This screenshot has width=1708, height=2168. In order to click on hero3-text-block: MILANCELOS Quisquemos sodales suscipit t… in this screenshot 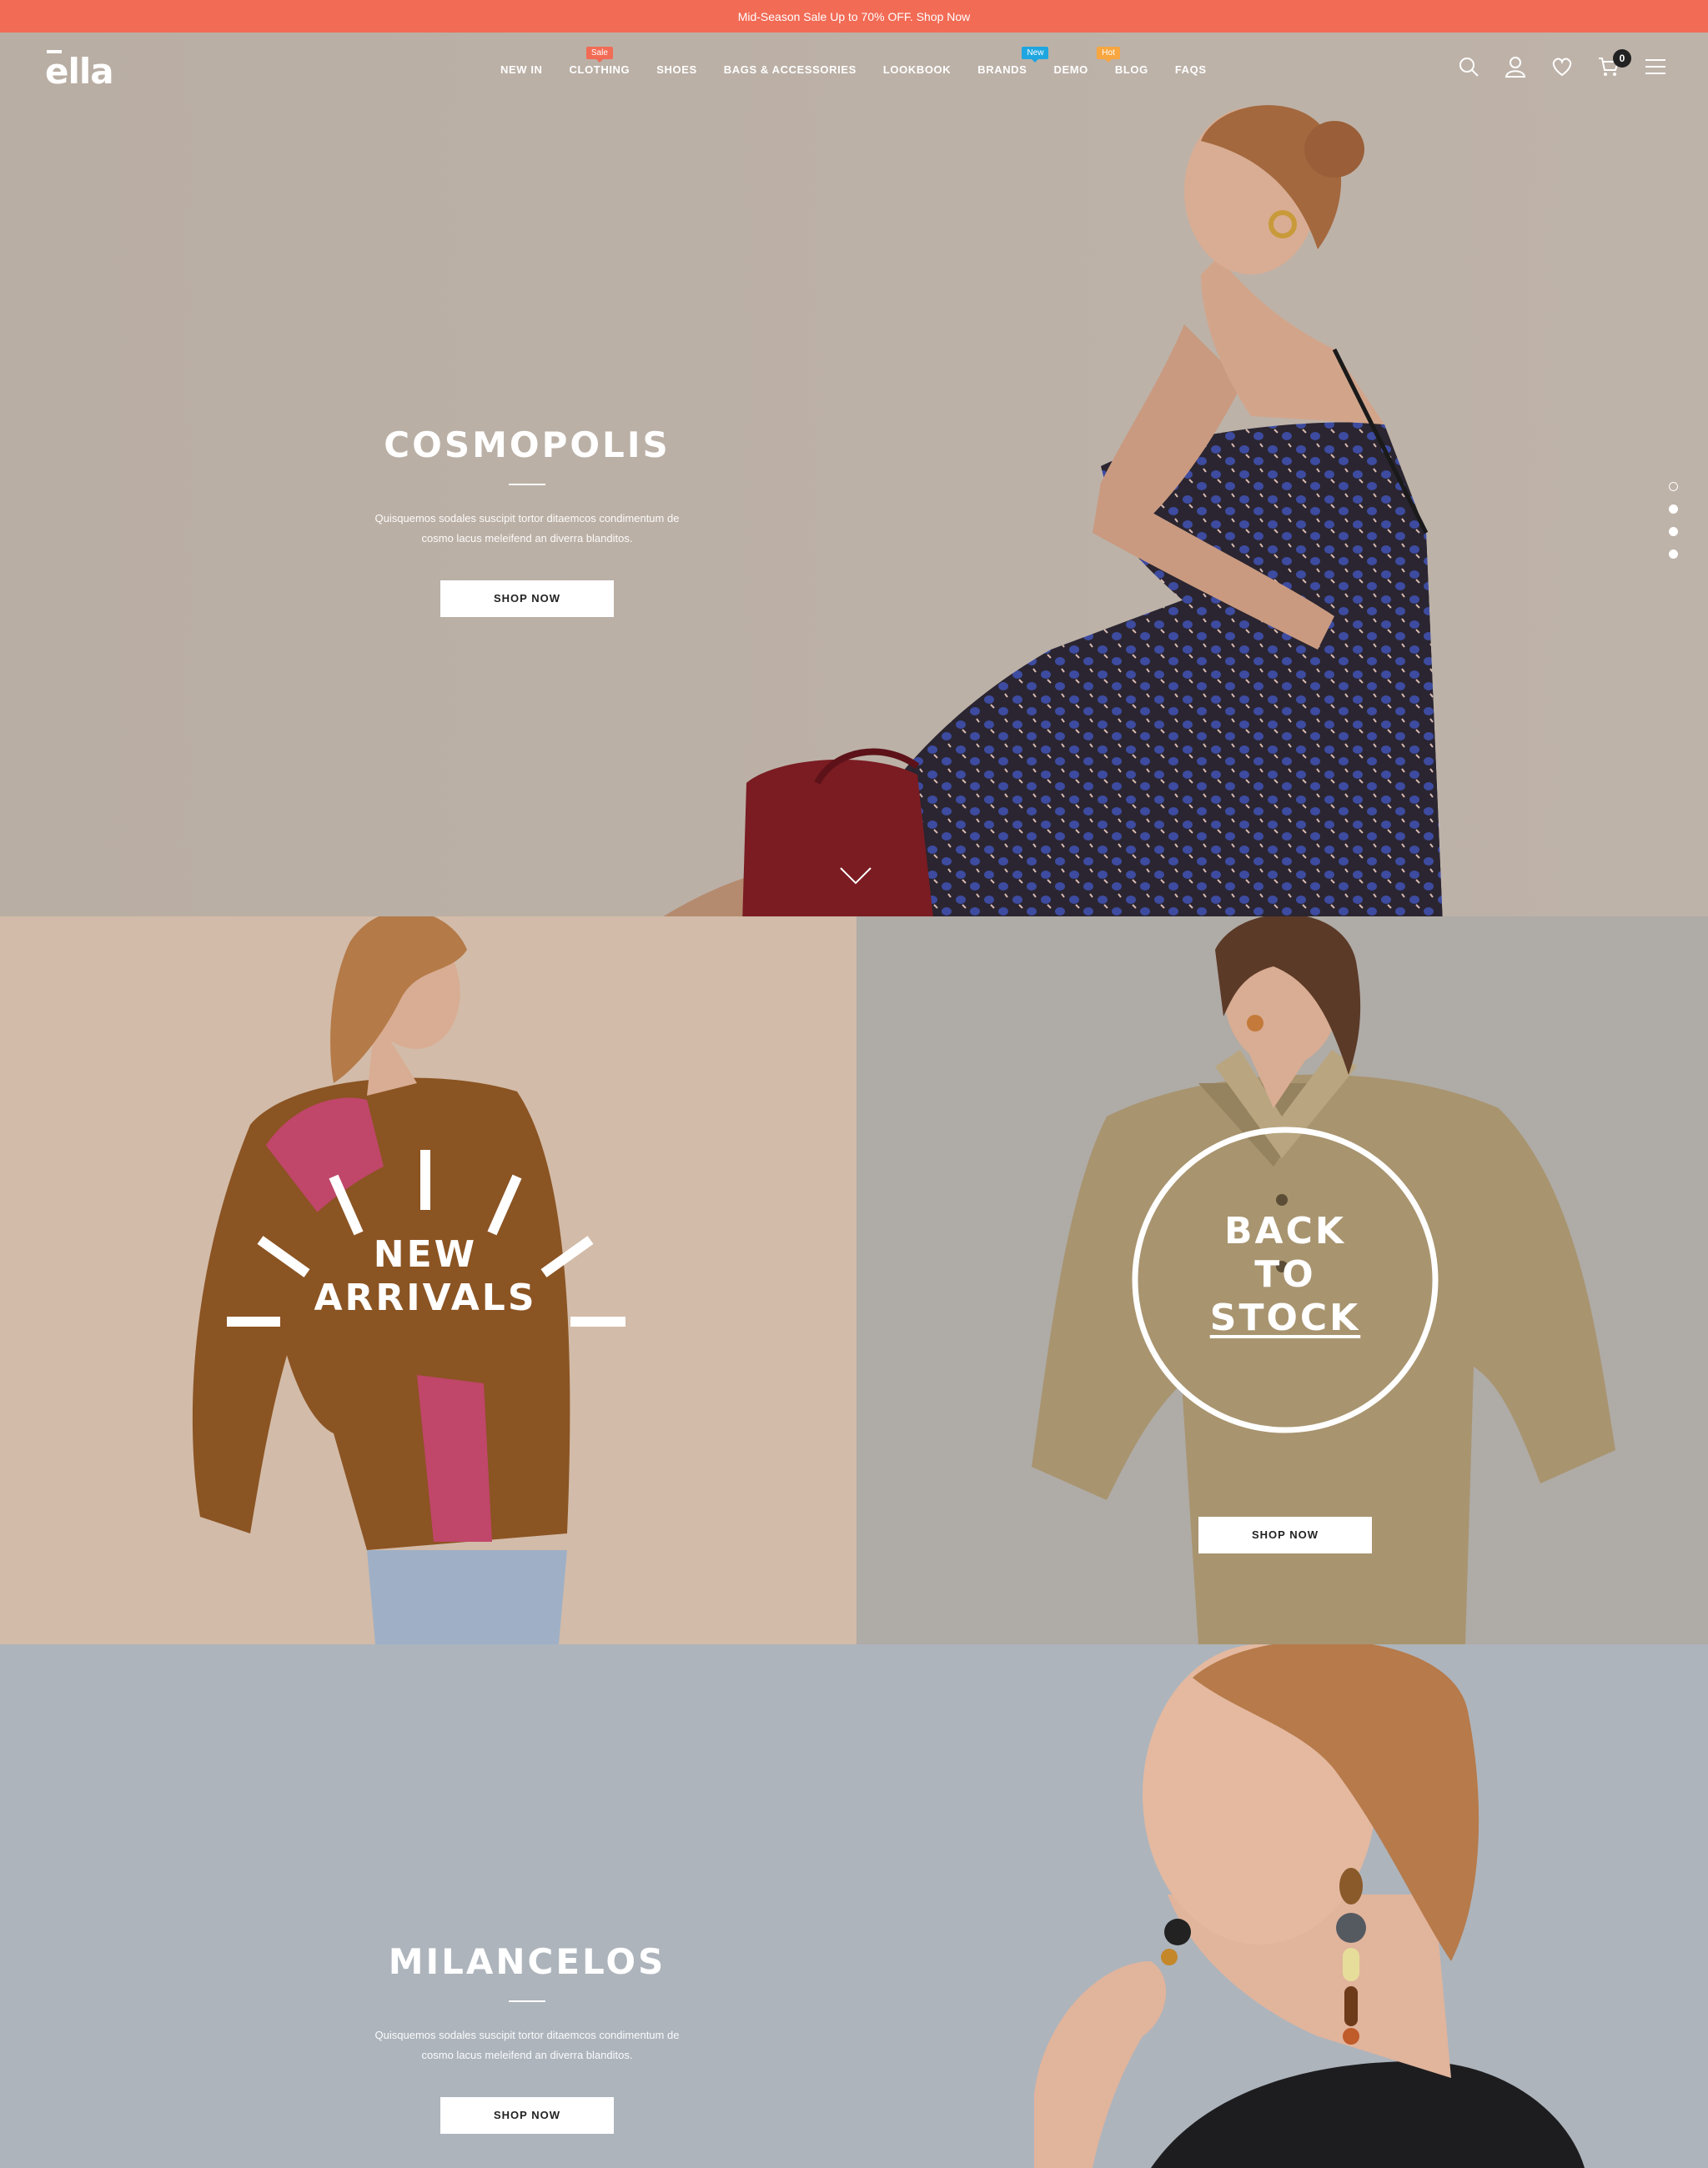, I will do `click(527, 2037)`.